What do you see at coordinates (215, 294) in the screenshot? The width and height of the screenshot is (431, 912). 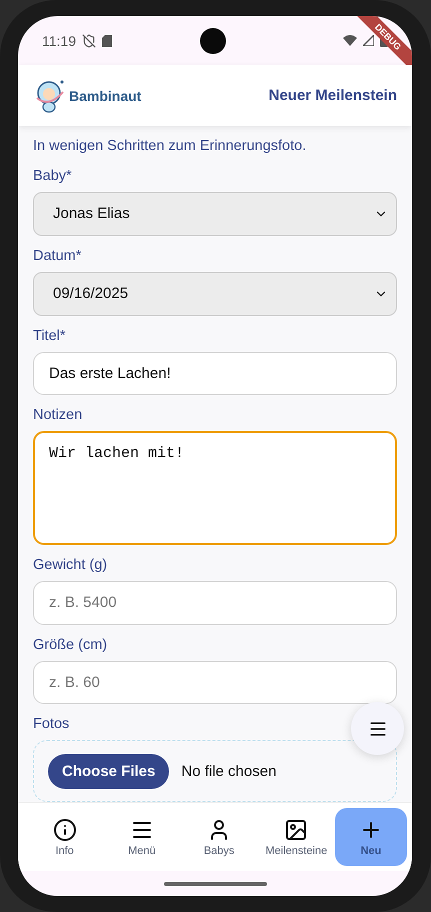 I see `select-field: 09/16/2025` at bounding box center [215, 294].